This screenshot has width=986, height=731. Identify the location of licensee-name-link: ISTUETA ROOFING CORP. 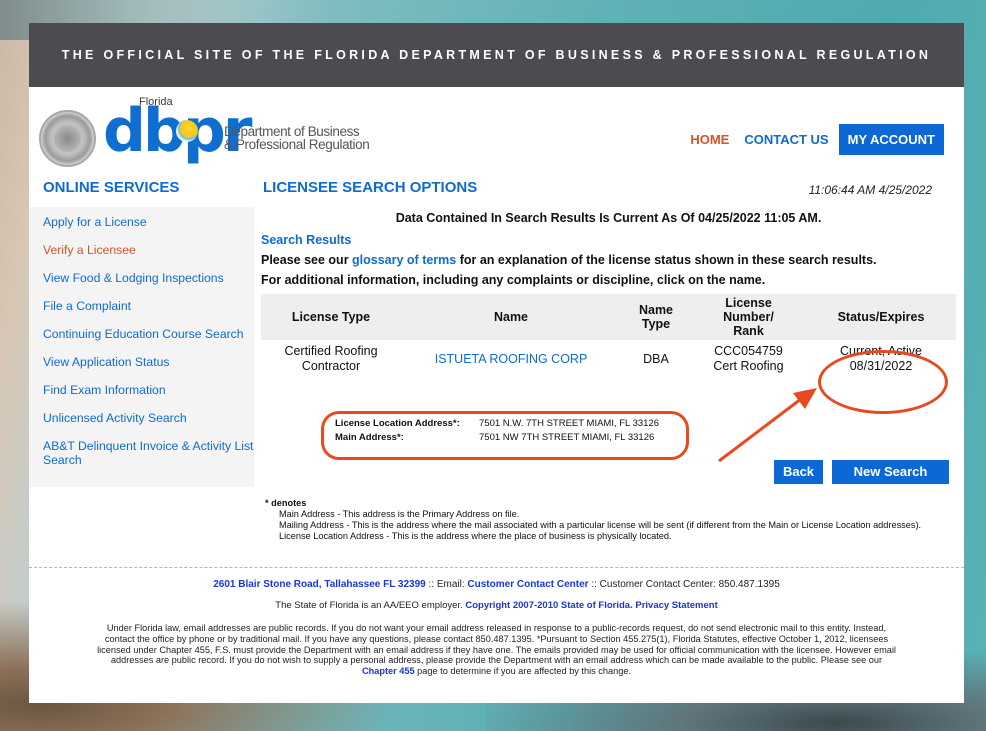
(511, 359).